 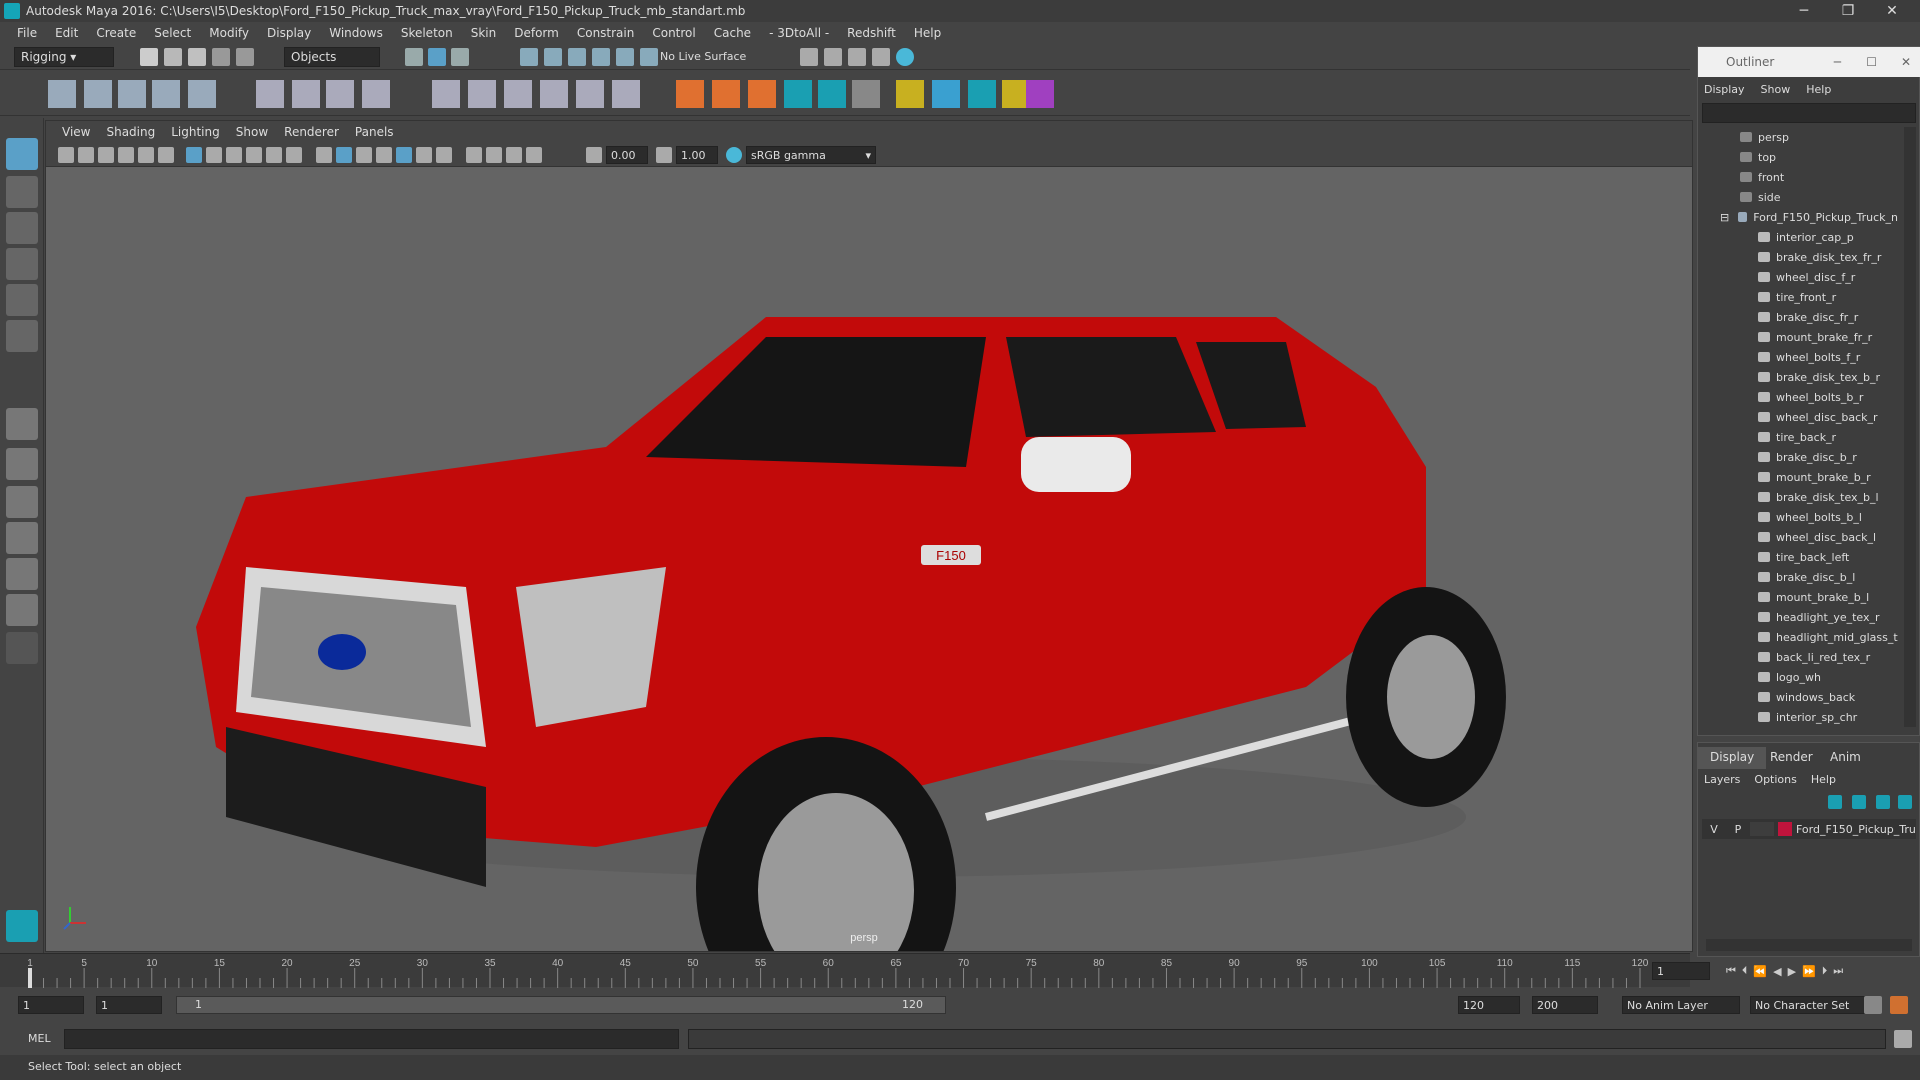 What do you see at coordinates (1681, 971) in the screenshot?
I see `current-frame-field: 1` at bounding box center [1681, 971].